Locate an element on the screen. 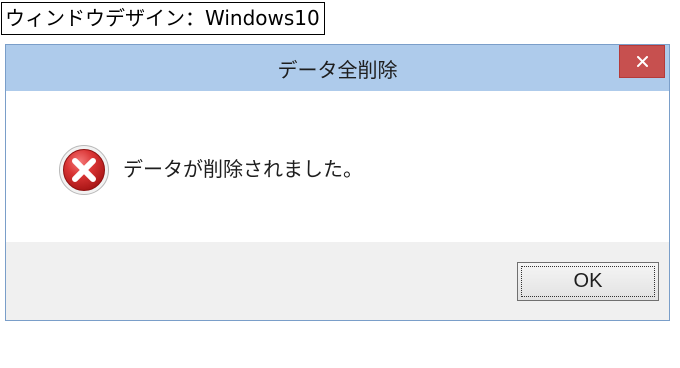  ok-button-label: OK is located at coordinates (588, 281).